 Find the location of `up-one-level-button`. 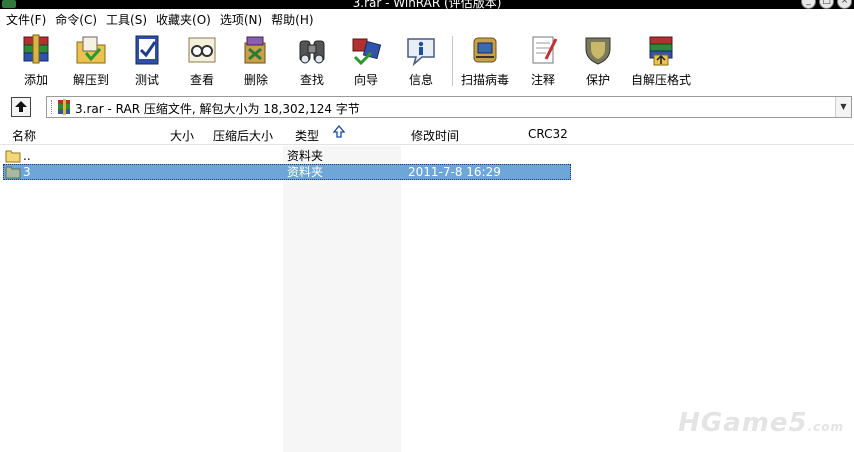

up-one-level-button is located at coordinates (21, 107).